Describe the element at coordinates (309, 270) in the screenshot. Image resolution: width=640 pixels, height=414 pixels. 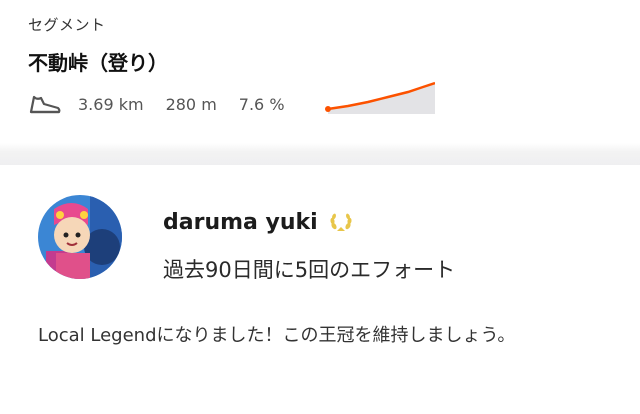
I see `effort-count: 過去90日間に5回のエフォート` at that location.